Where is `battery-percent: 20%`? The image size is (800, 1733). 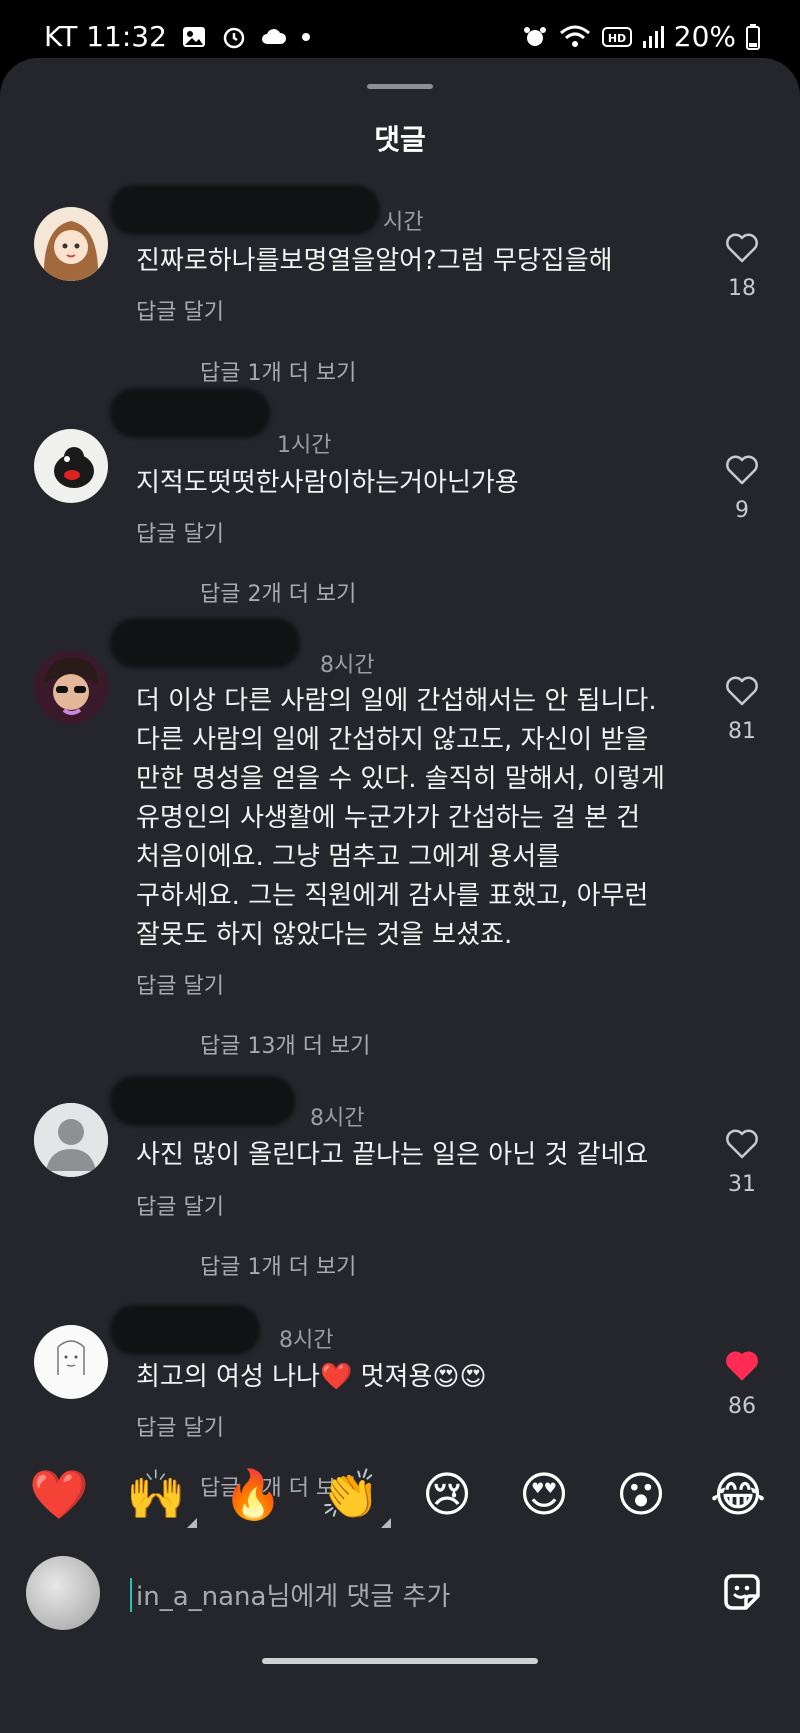 battery-percent: 20% is located at coordinates (704, 36).